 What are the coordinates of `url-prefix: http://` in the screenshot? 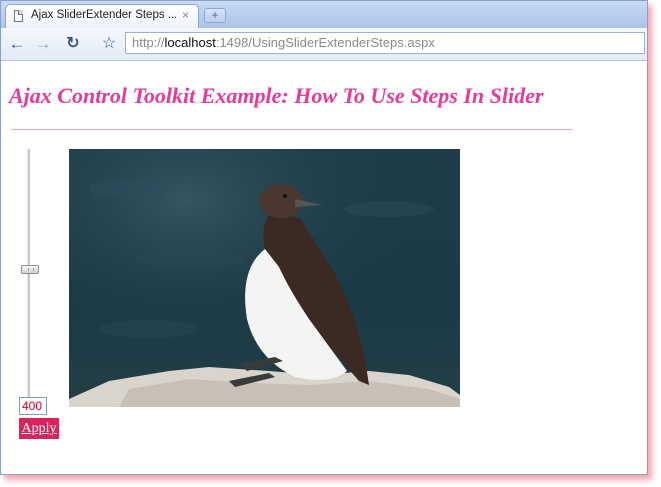 It's located at (148, 42).